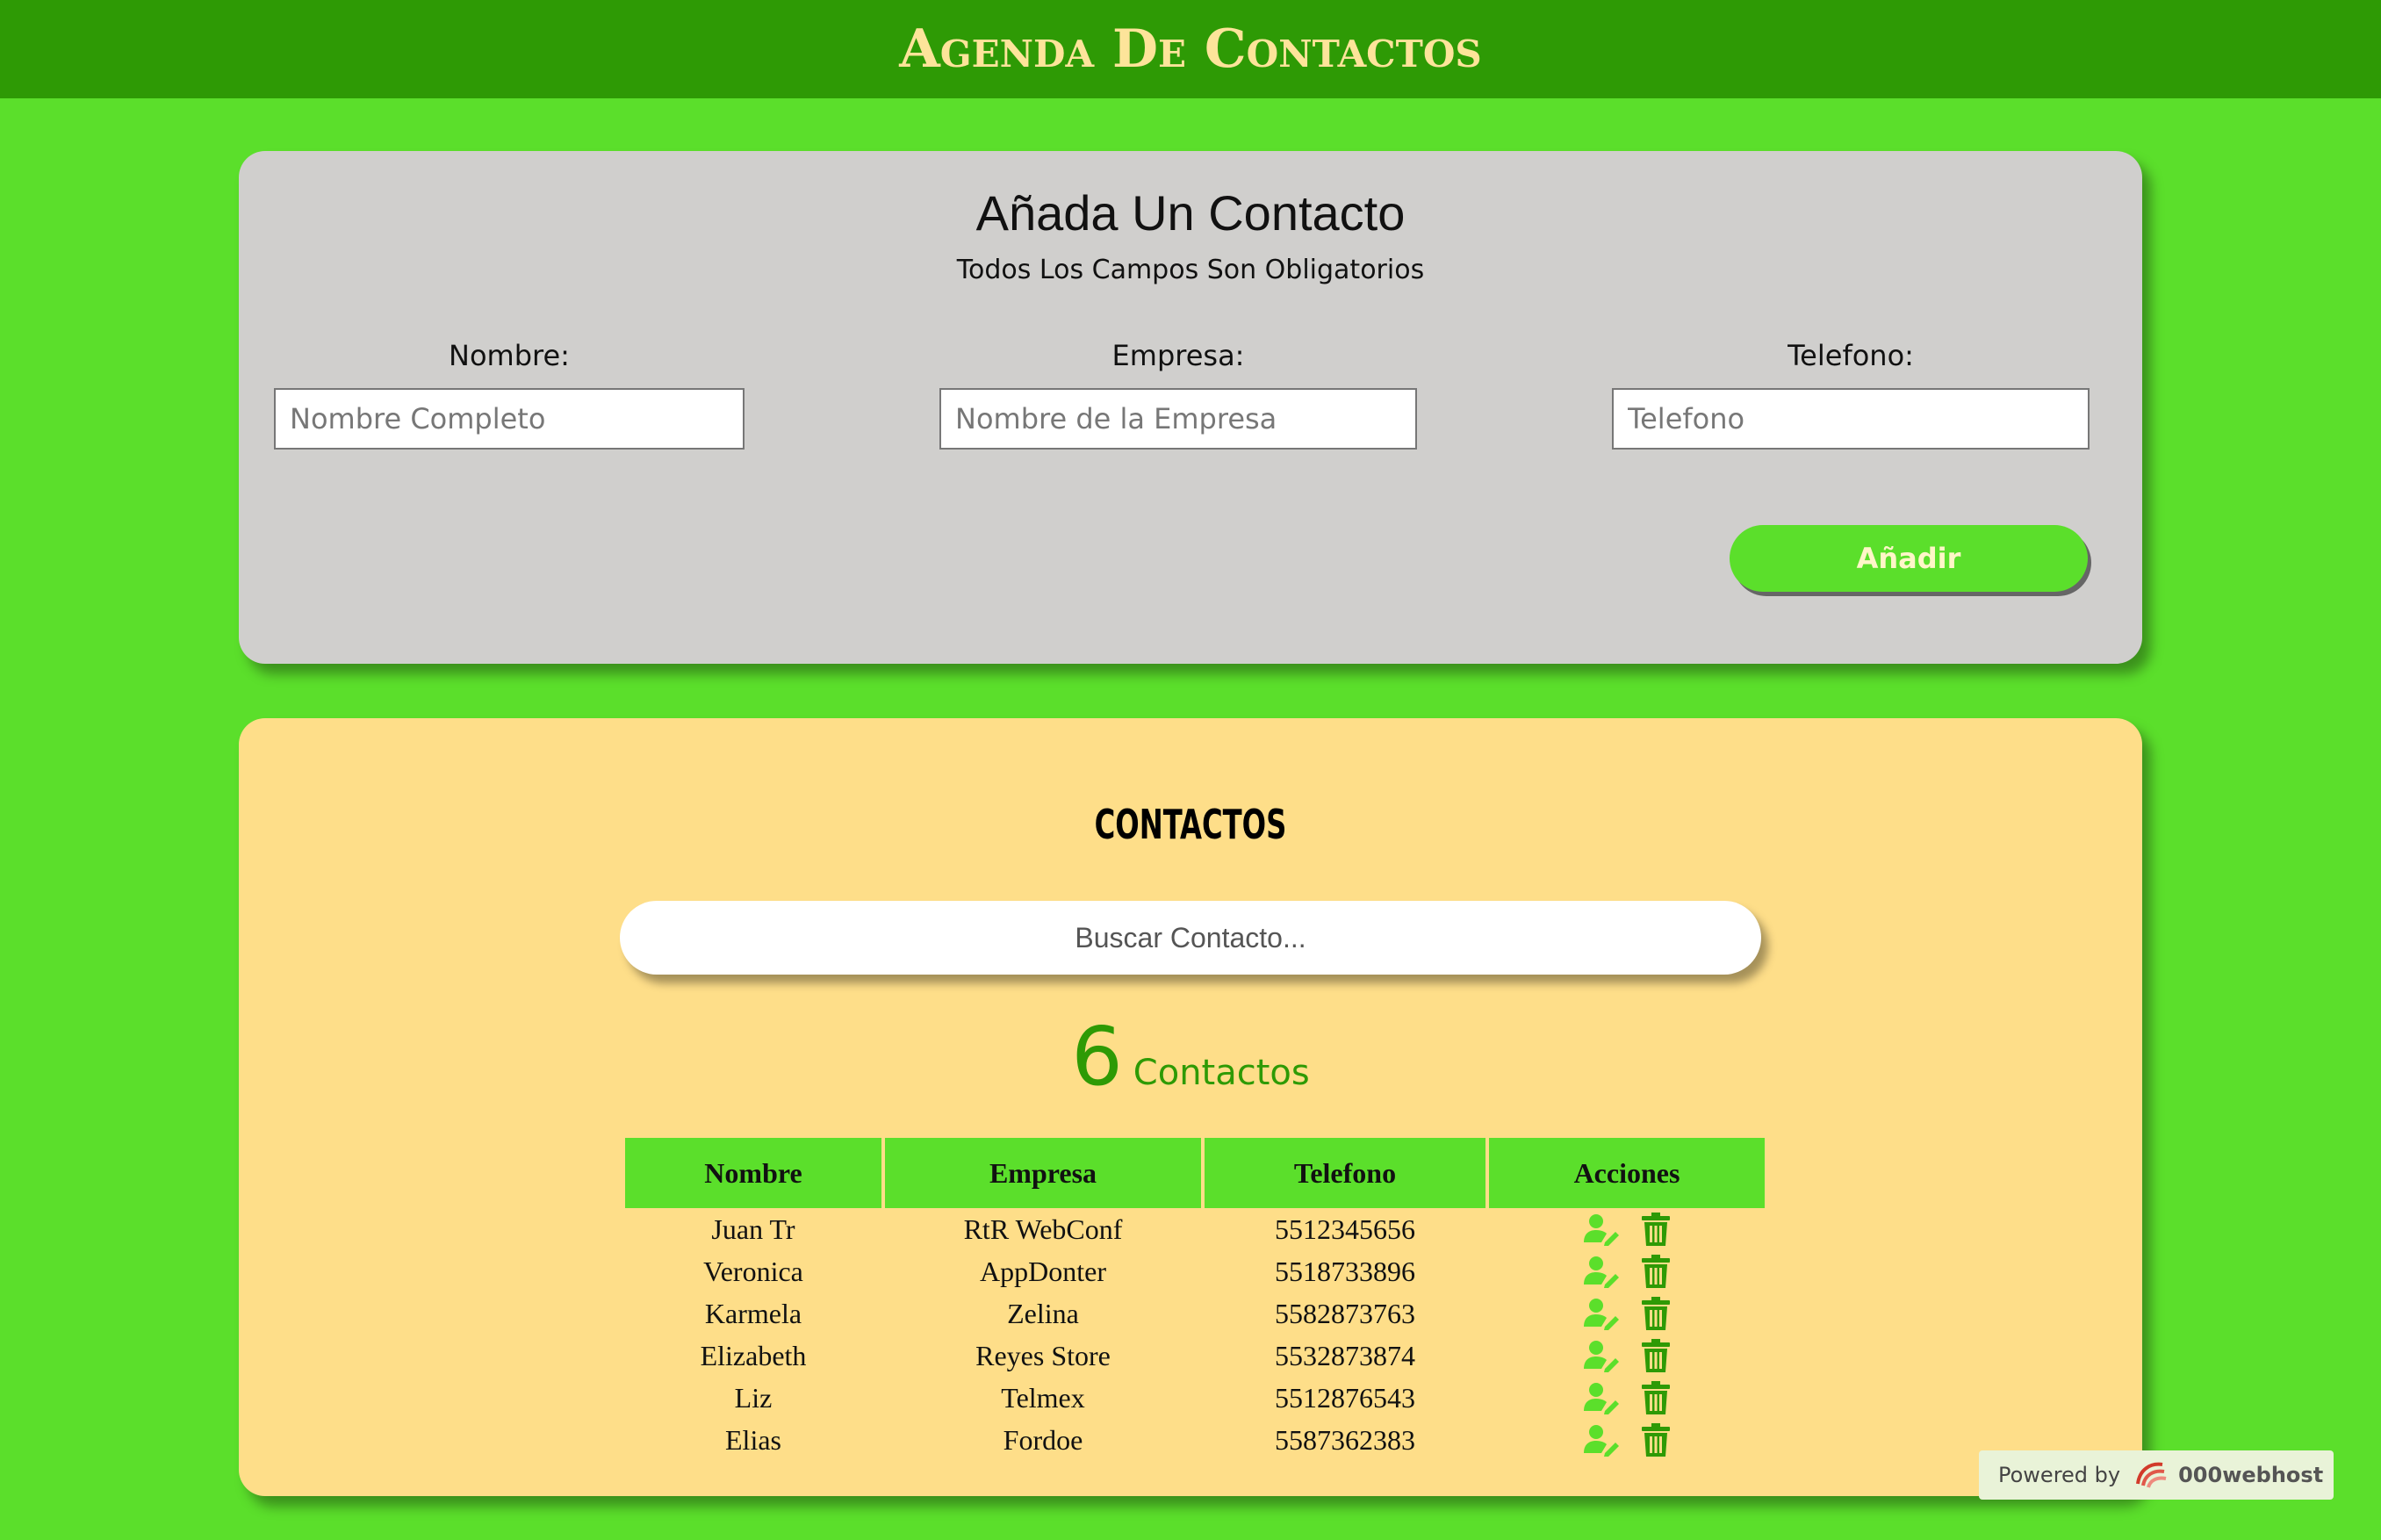 The width and height of the screenshot is (2381, 1540). I want to click on contacts-count-label: Contactos, so click(1222, 1073).